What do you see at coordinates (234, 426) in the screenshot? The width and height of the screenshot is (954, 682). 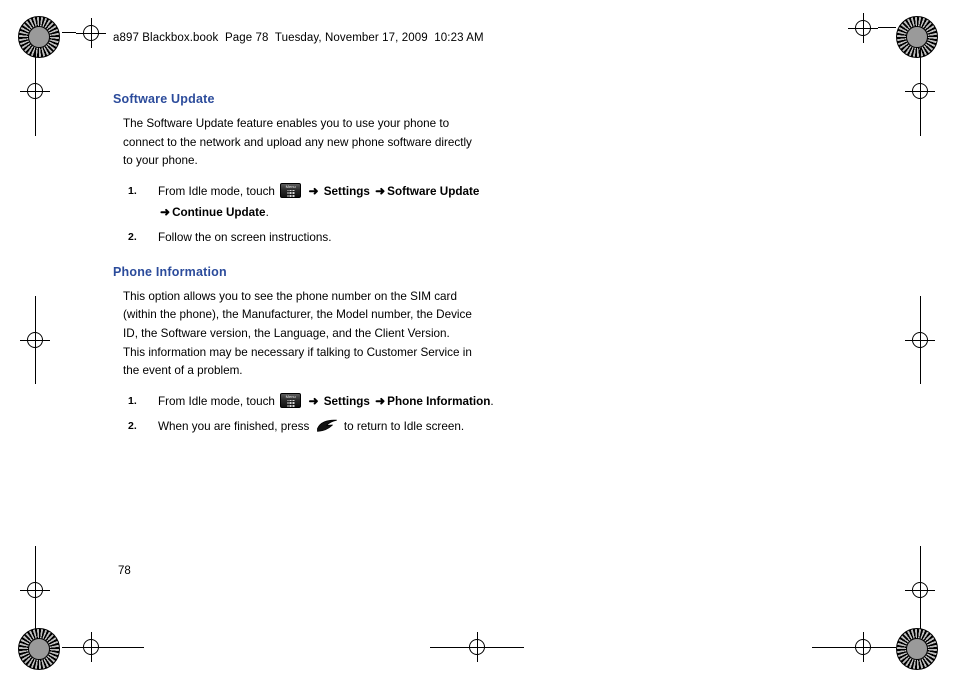 I see `step-text-pre: When you are finished, press` at bounding box center [234, 426].